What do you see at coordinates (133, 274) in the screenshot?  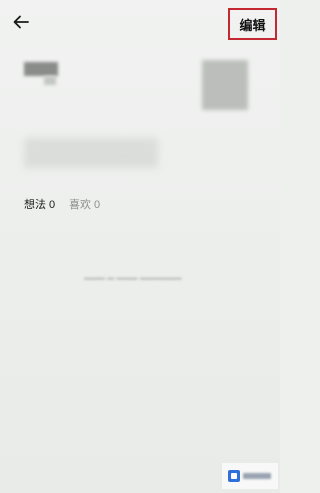 I see `empty-state-hint: ▁▁▁ ▁ ▁▁▁ ▁▁▁▁▁▁` at bounding box center [133, 274].